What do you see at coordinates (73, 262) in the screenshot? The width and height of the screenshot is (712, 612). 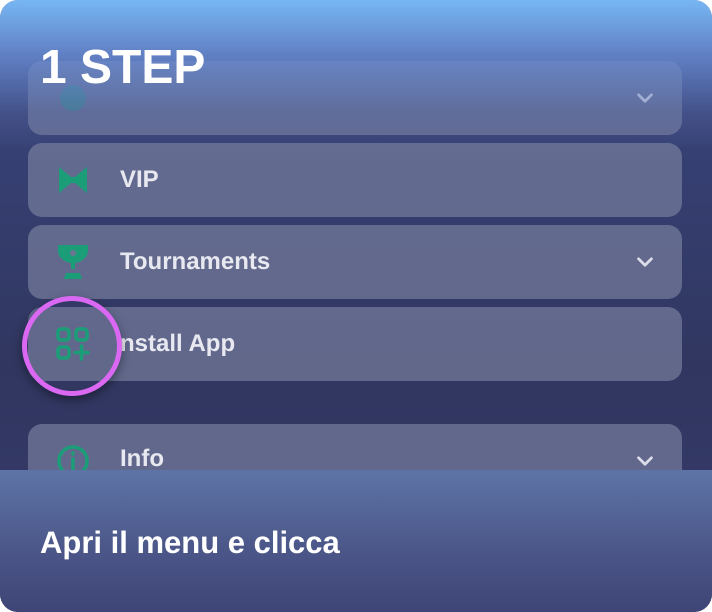 I see `trophy-icon` at bounding box center [73, 262].